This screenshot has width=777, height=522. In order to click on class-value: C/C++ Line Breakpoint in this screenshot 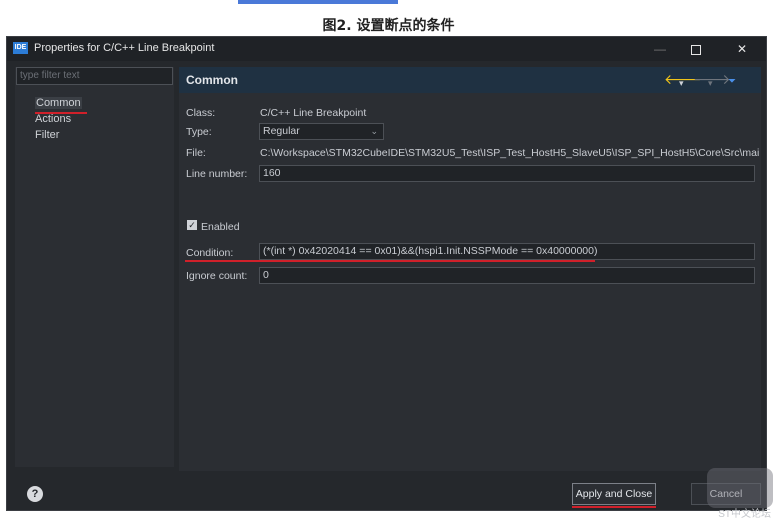, I will do `click(313, 113)`.